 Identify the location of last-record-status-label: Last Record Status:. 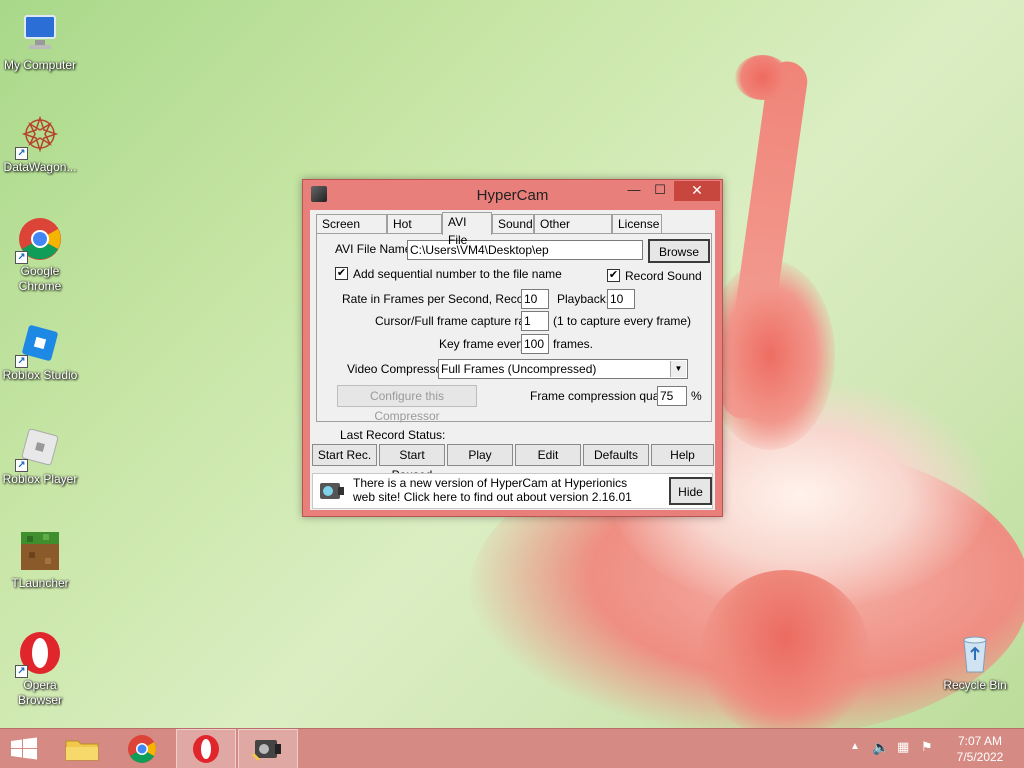
(393, 435).